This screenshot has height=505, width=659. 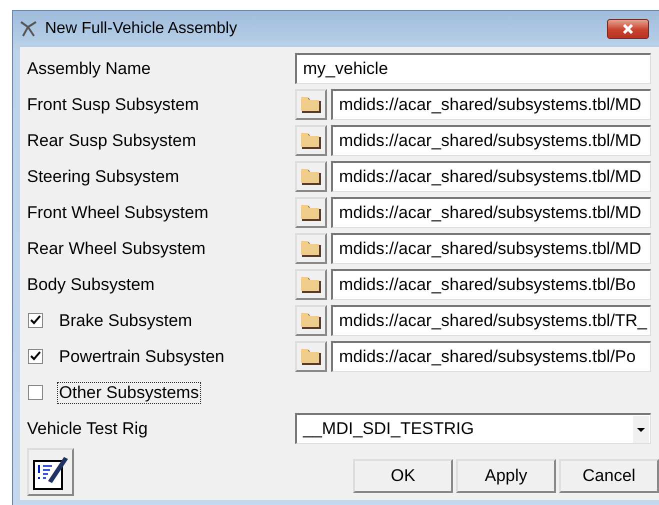 I want to click on test-rig-dropdown: __MDI_SDI_TESTRIG, so click(x=473, y=428).